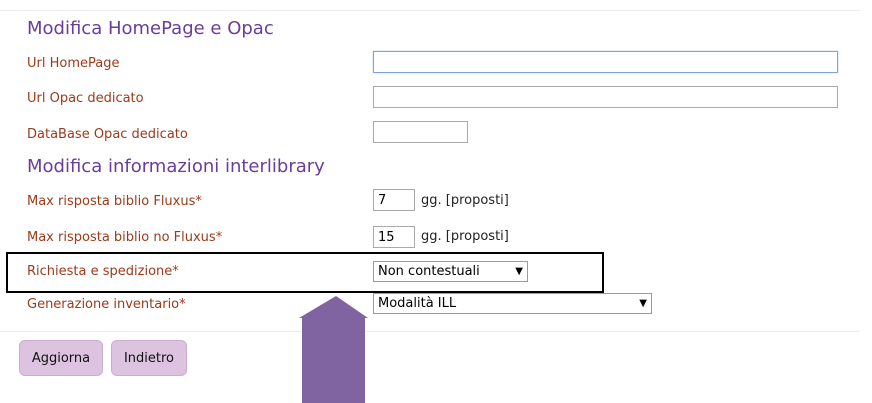 This screenshot has height=403, width=872. What do you see at coordinates (512, 303) in the screenshot?
I see `inventario-select: Modalità ILL ▼` at bounding box center [512, 303].